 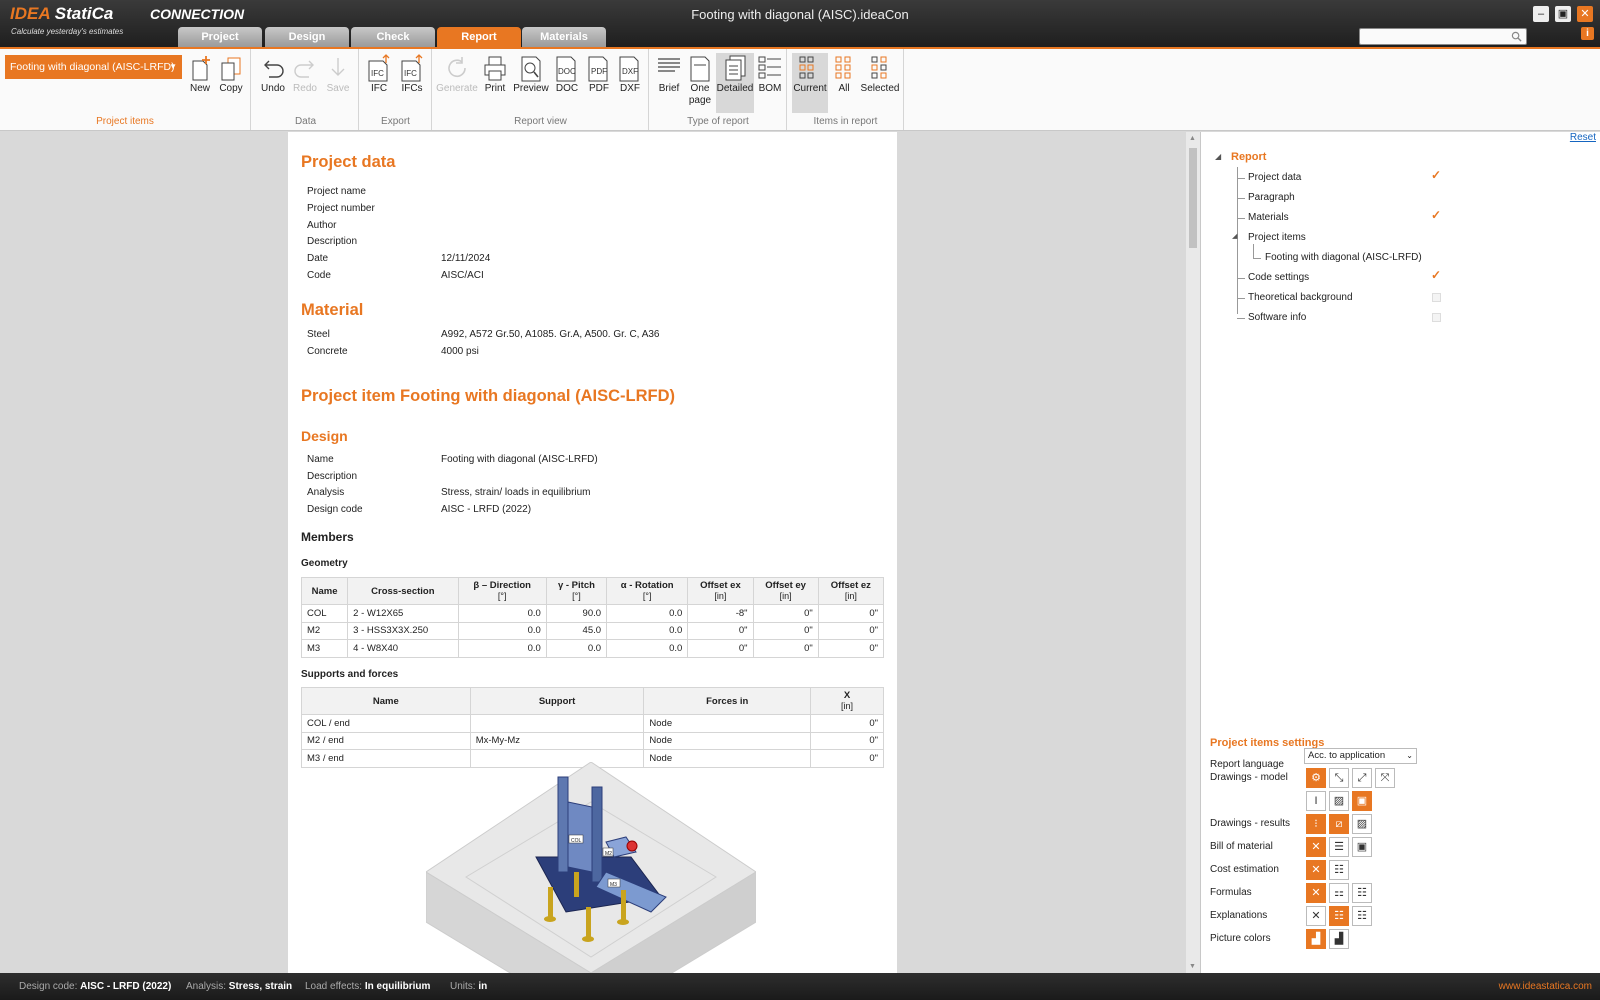 What do you see at coordinates (1316, 847) in the screenshot?
I see `bom-none-icon: ✕` at bounding box center [1316, 847].